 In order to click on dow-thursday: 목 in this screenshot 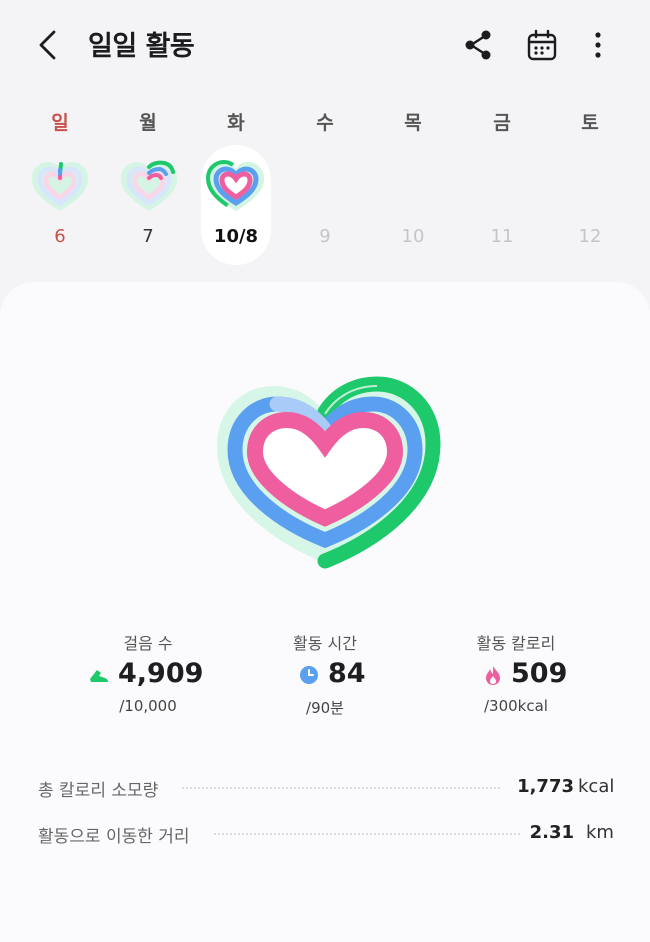, I will do `click(413, 123)`.